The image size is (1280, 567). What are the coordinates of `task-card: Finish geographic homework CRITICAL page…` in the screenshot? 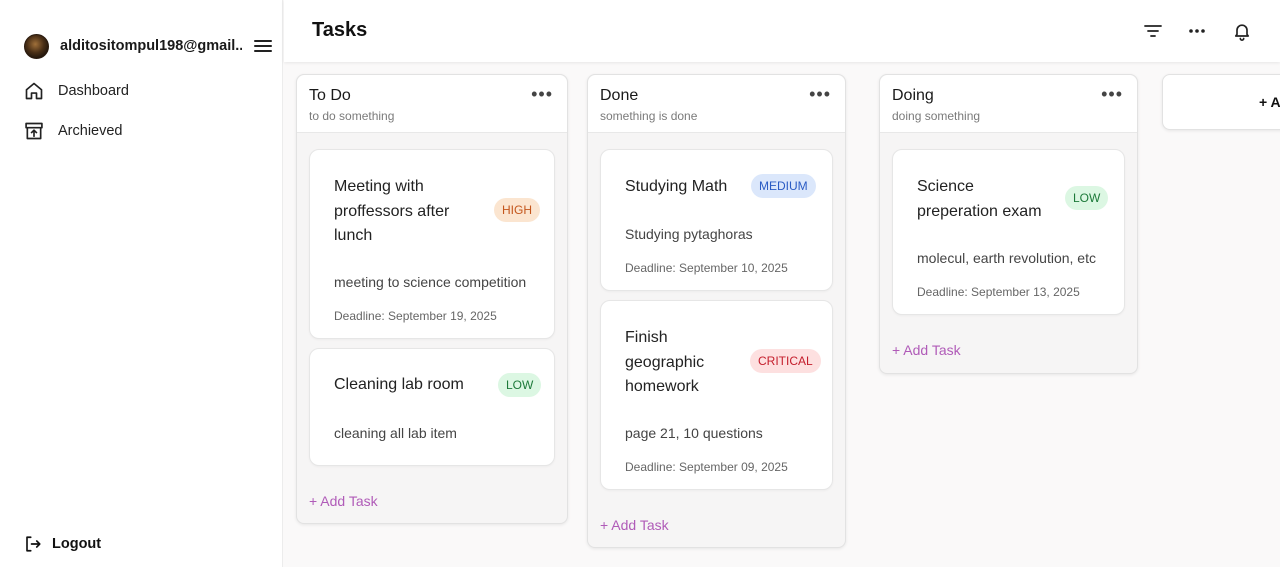 It's located at (716, 395).